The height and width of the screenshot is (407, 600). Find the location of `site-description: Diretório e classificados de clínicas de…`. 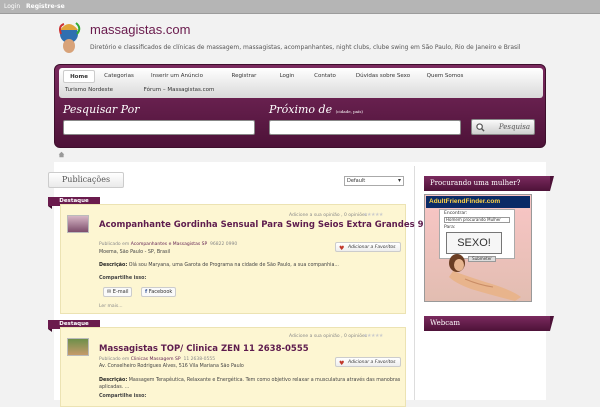

site-description: Diretório e classificados de clínicas de… is located at coordinates (305, 47).